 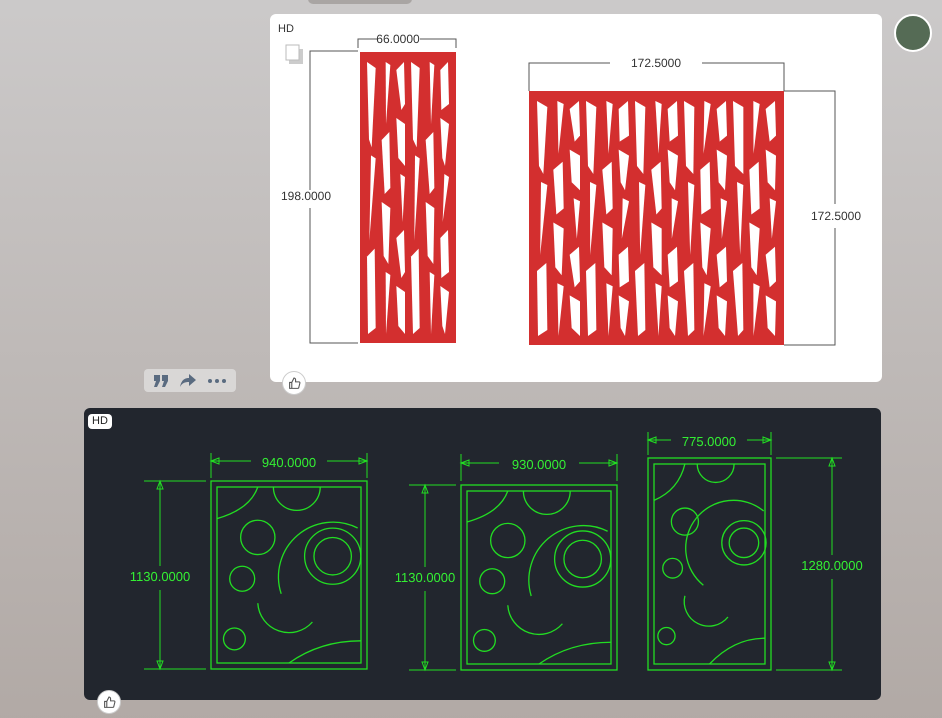 I want to click on dimension-label: 66.0000, so click(x=398, y=39).